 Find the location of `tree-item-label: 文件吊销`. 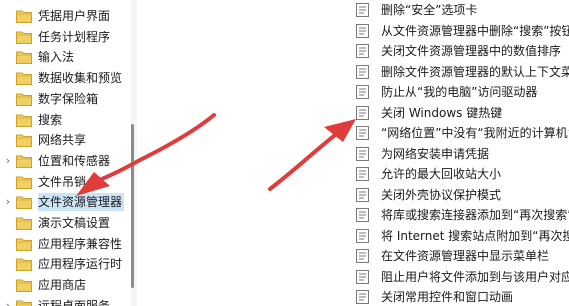

tree-item-label: 文件吊销 is located at coordinates (62, 181).